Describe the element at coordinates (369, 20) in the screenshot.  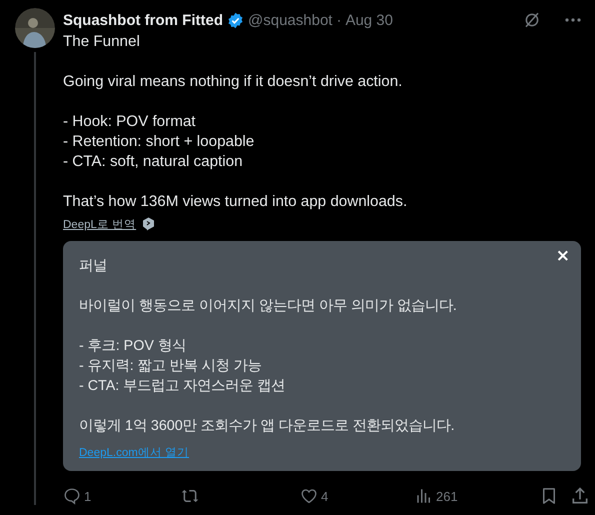
I see `post-date: Aug 30` at that location.